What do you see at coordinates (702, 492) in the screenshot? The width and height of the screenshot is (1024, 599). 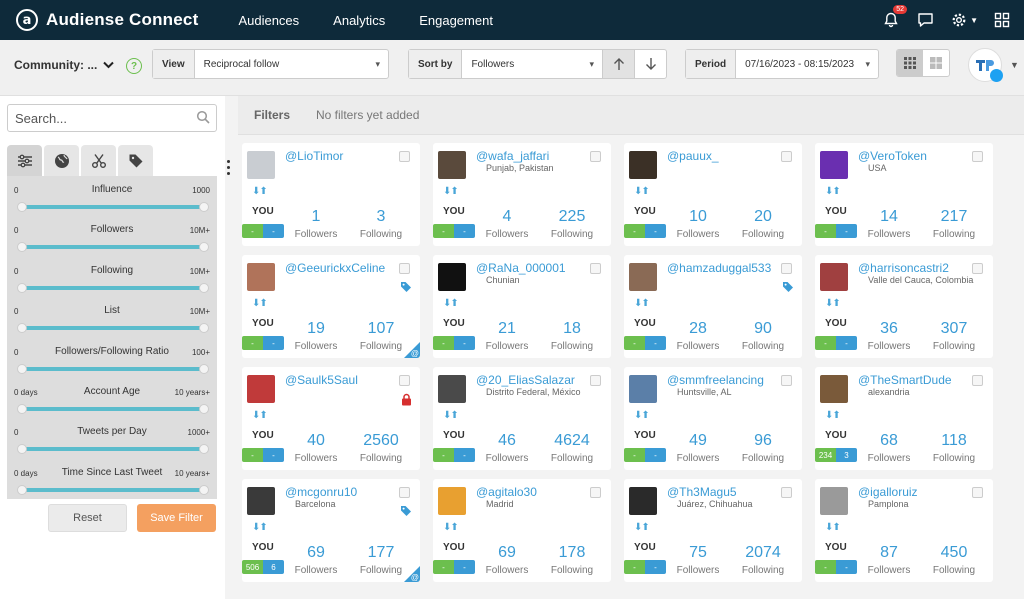 I see `user-handle: @Th3Magu5` at bounding box center [702, 492].